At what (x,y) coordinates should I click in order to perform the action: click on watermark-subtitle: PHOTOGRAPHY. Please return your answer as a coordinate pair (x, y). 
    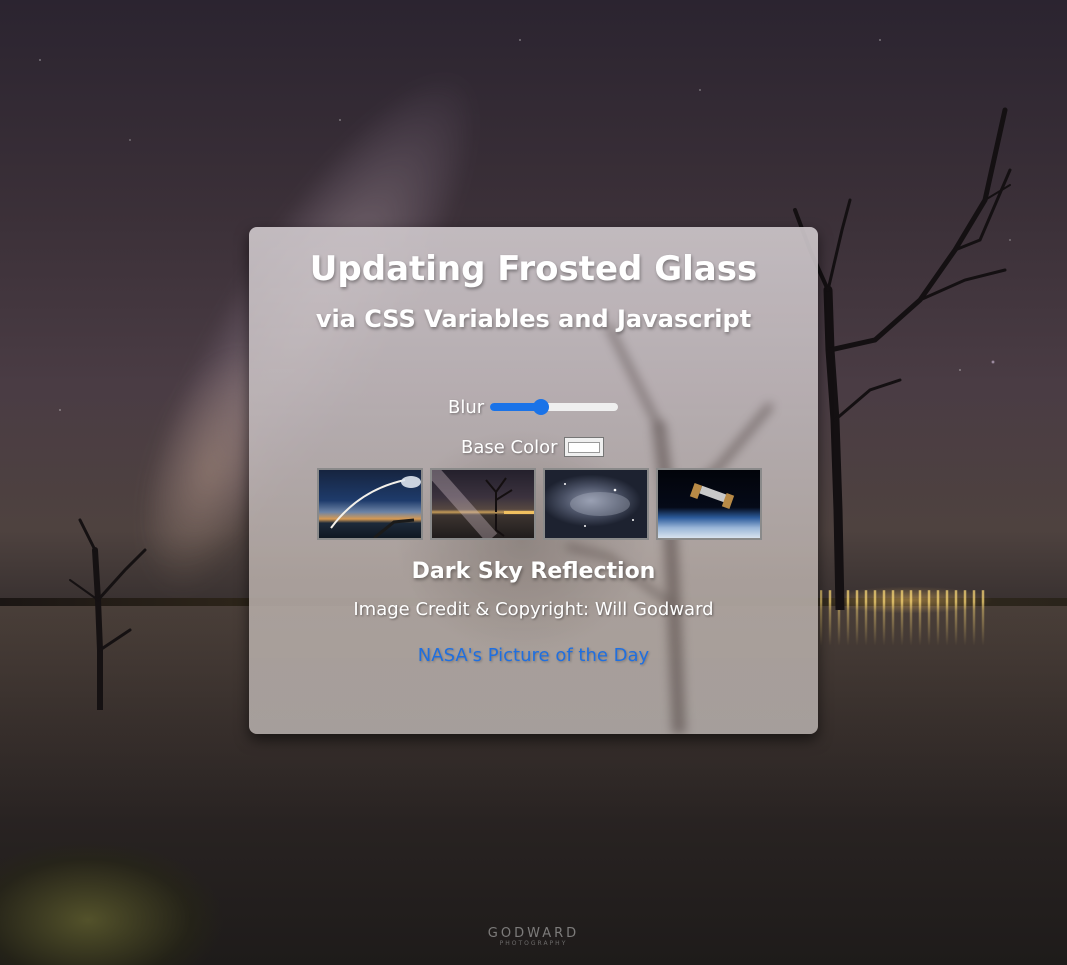
    Looking at the image, I should click on (533, 943).